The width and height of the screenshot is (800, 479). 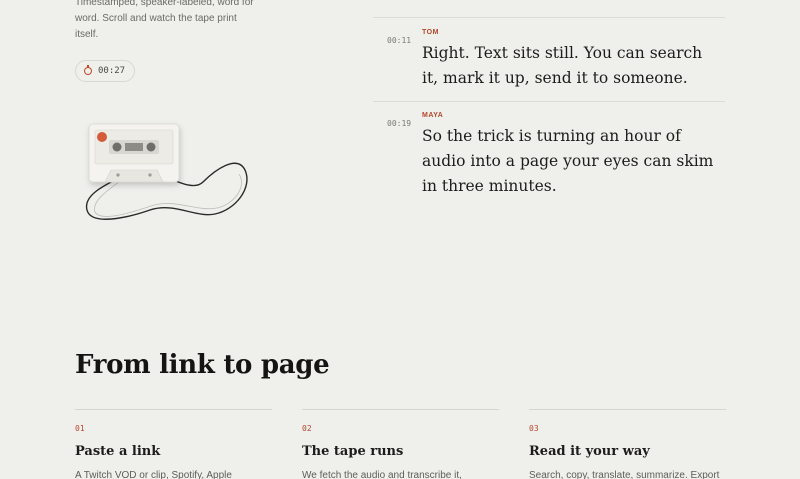 What do you see at coordinates (382, 474) in the screenshot?
I see `step-description: We fetch the audio and transcribe it,` at bounding box center [382, 474].